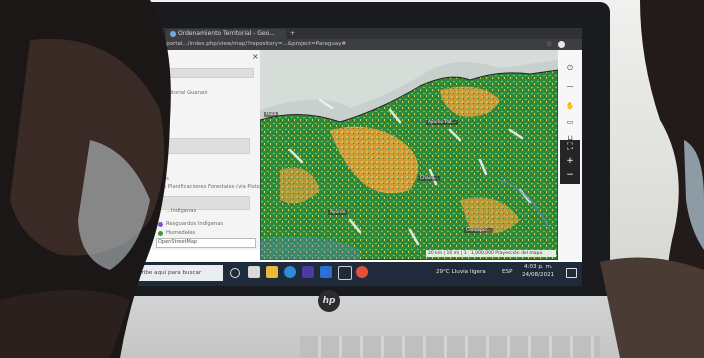  What do you see at coordinates (570, 161) in the screenshot?
I see `zoom-in-button: +` at bounding box center [570, 161].